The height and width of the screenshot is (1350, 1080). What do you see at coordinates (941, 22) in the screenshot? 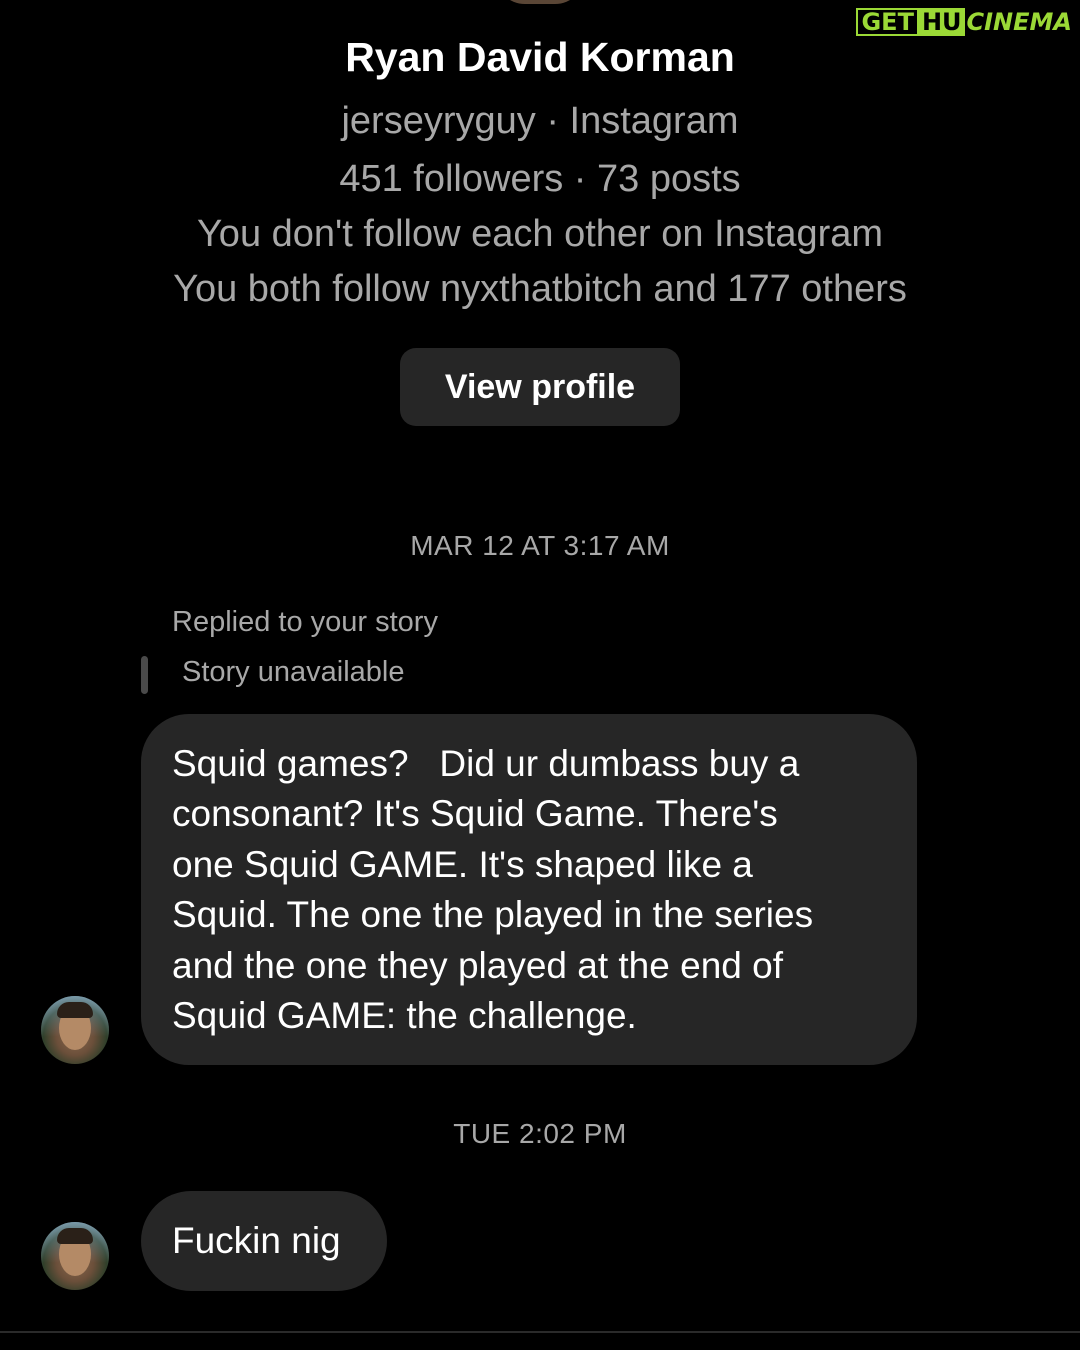
I see `watermark-part-2: HU` at bounding box center [941, 22].